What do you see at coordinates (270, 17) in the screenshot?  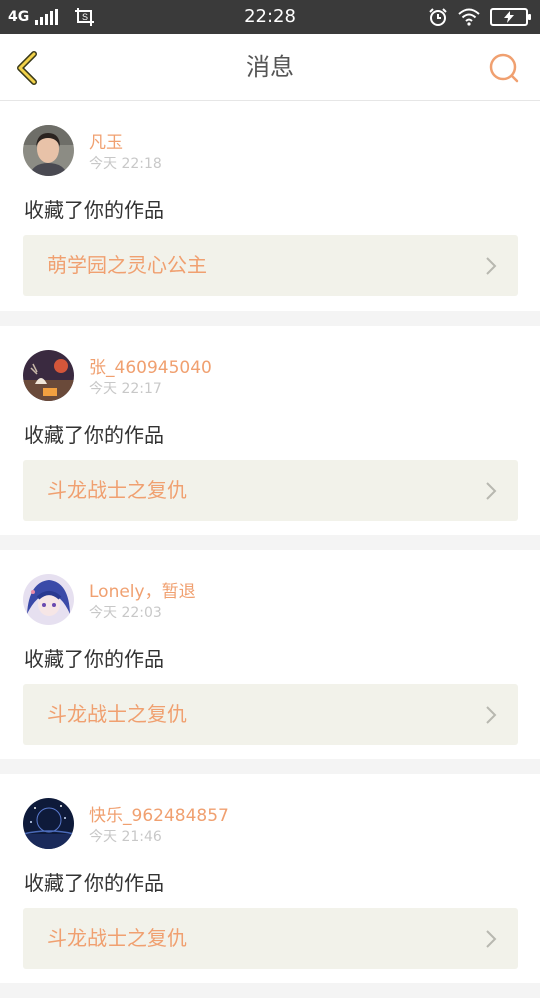 I see `status-bar: 4G S 22:28` at bounding box center [270, 17].